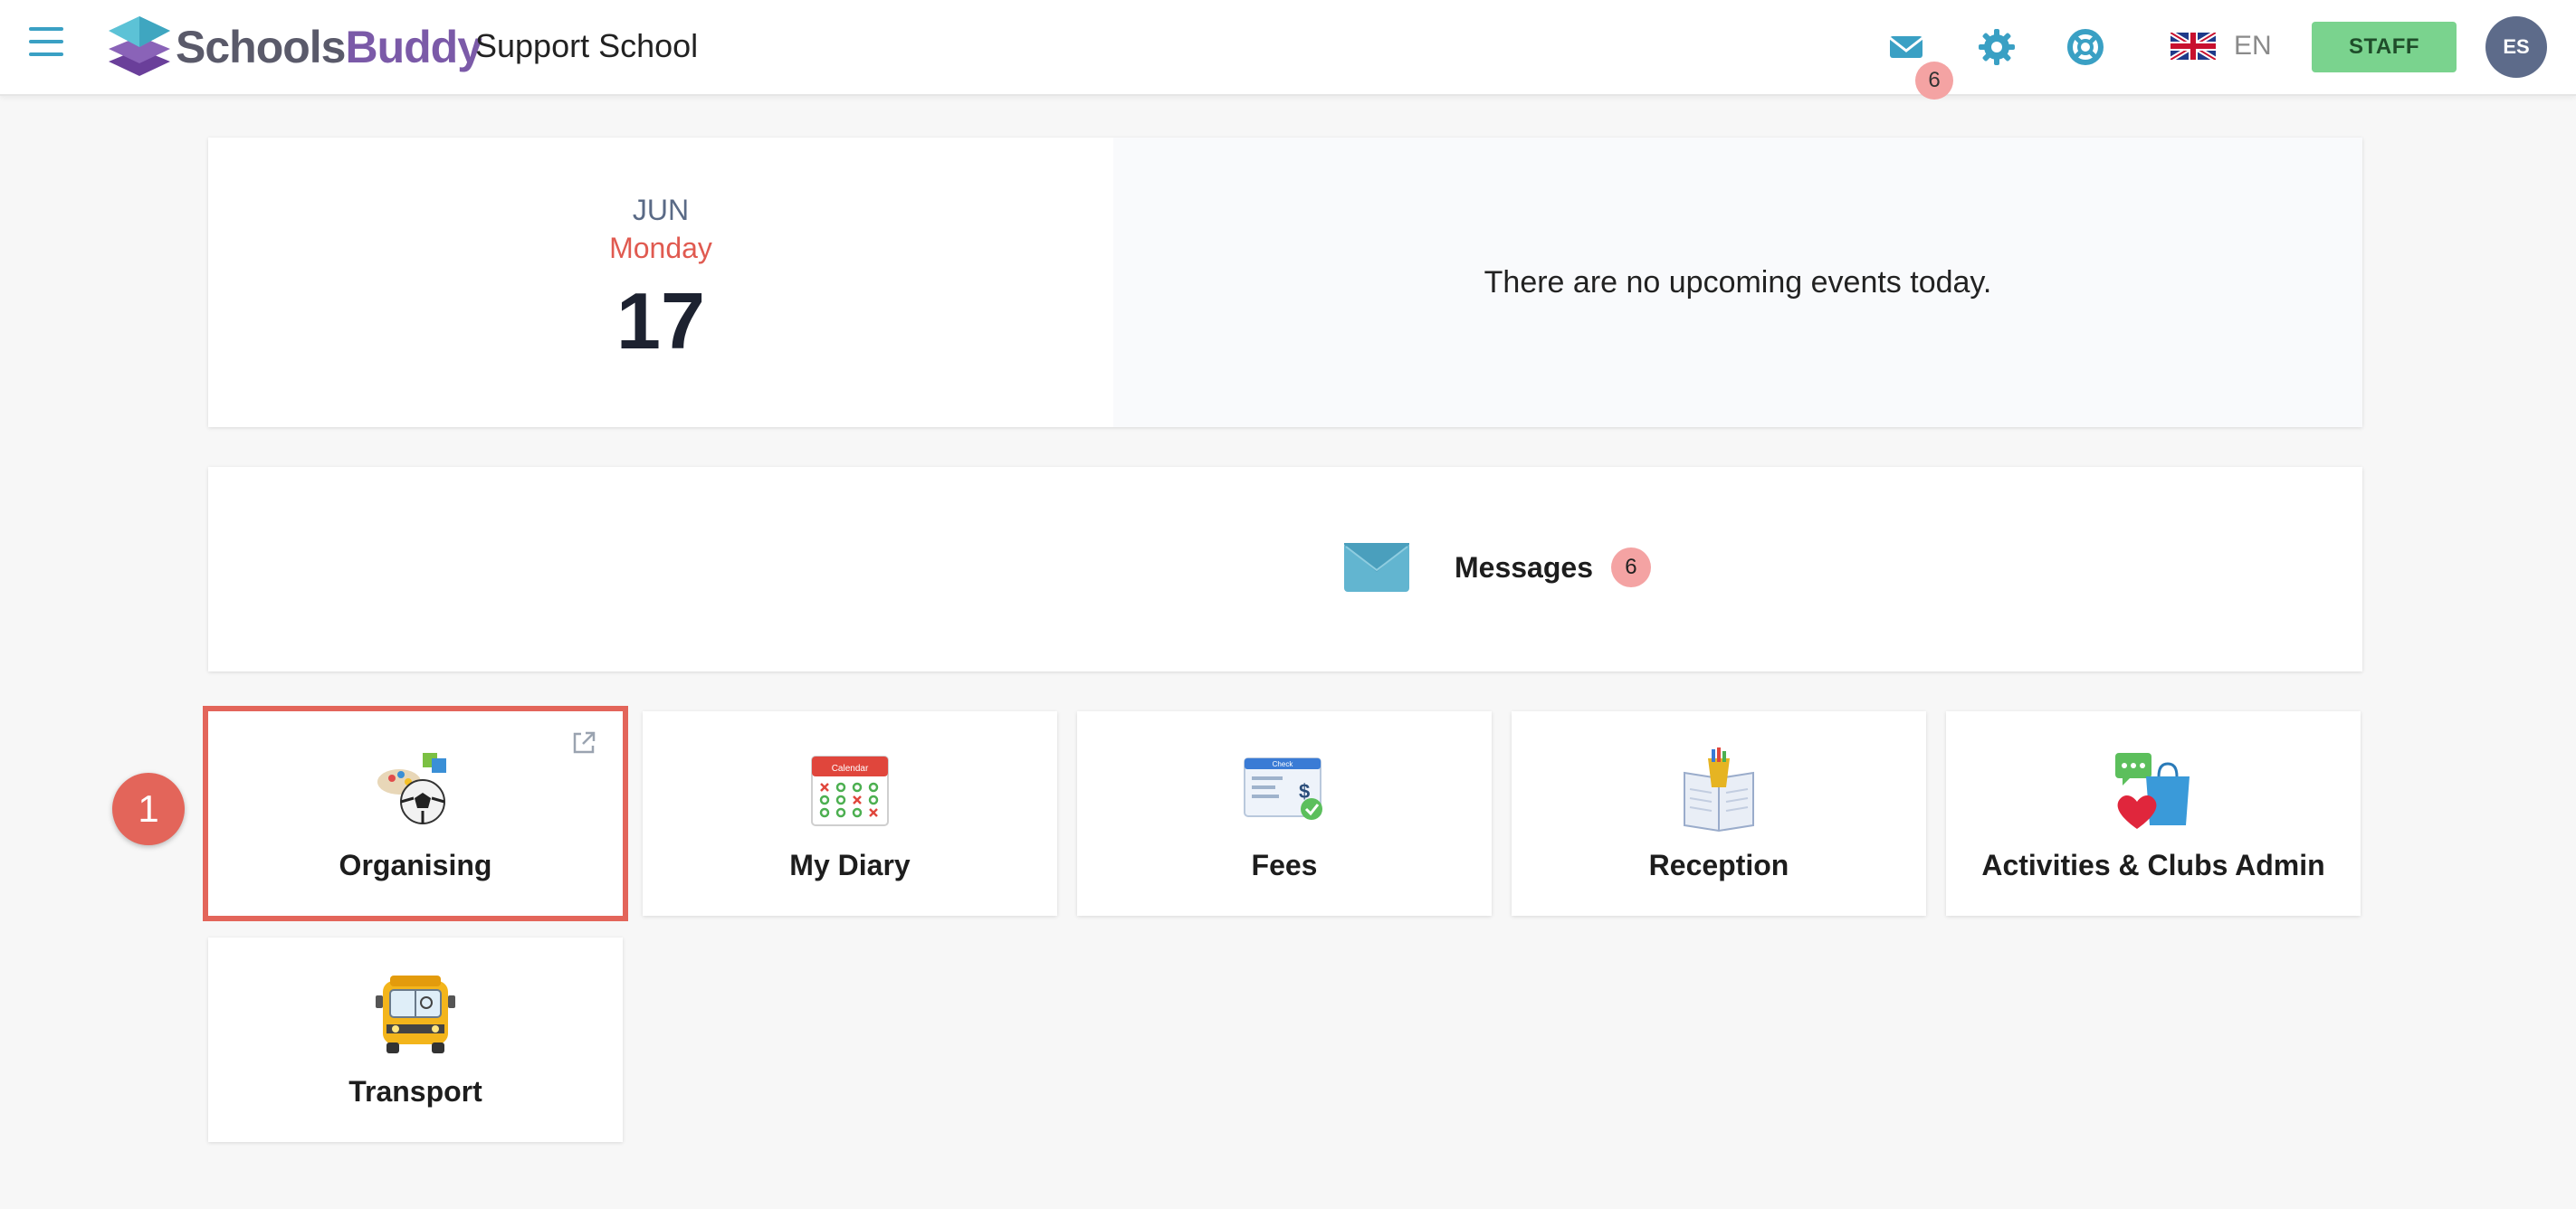  I want to click on language-code: EN, so click(2253, 46).